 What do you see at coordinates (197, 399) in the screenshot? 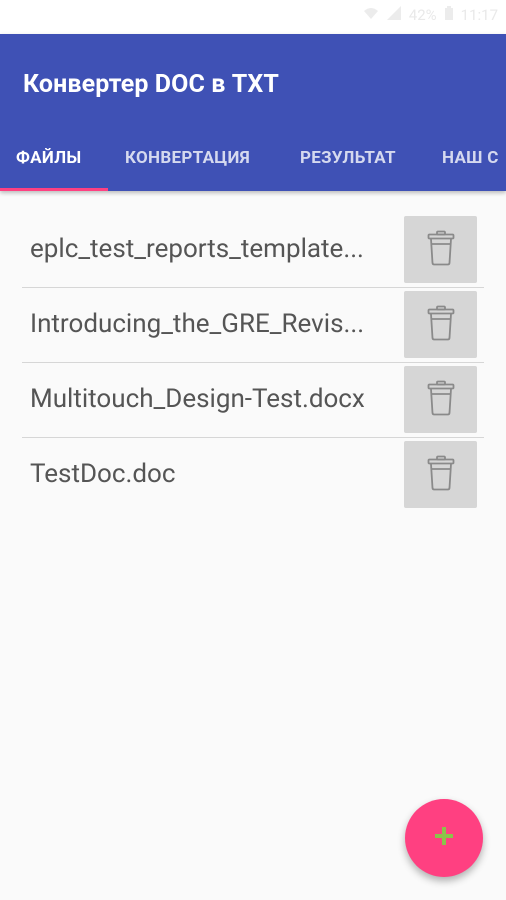
I see `file-name: Multitouch_Design-Test.docx` at bounding box center [197, 399].